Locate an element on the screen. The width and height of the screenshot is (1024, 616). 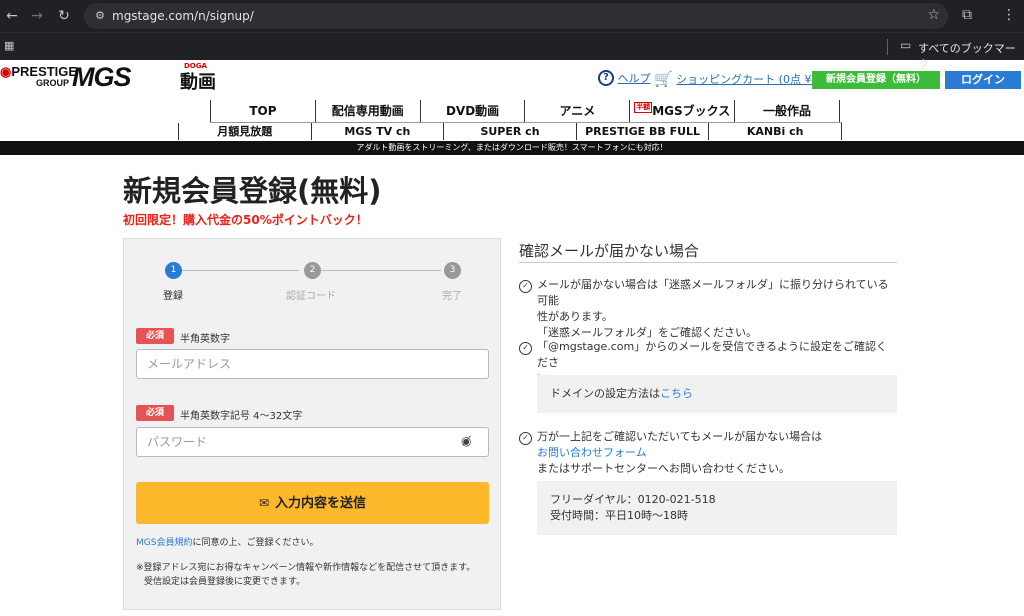
nav-anime: アニメ is located at coordinates (576, 111).